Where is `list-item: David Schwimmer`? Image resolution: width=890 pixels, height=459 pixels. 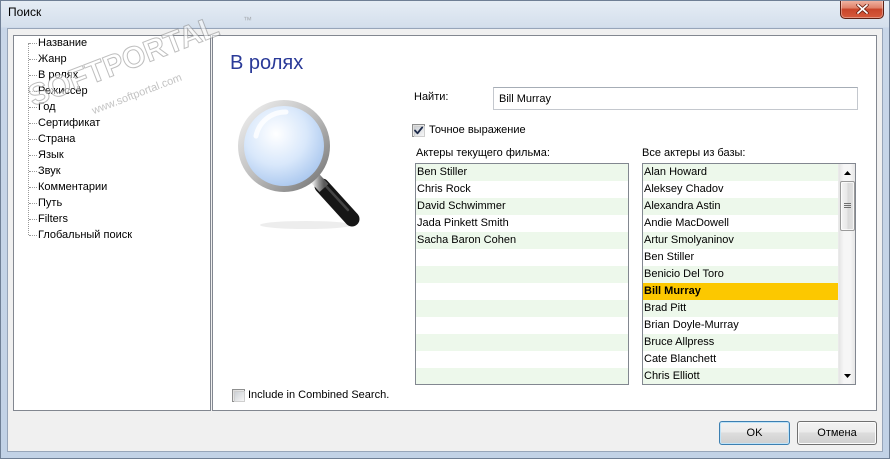 list-item: David Schwimmer is located at coordinates (522, 206).